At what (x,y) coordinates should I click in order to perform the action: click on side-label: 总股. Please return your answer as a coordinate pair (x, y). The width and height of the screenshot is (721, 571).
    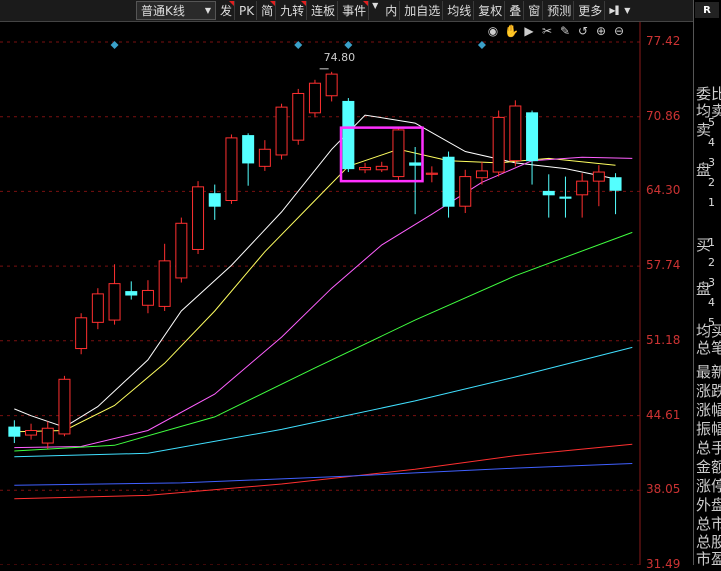
    Looking at the image, I should click on (708, 542).